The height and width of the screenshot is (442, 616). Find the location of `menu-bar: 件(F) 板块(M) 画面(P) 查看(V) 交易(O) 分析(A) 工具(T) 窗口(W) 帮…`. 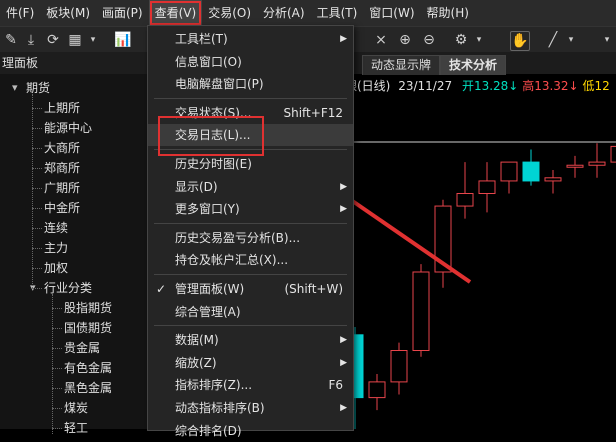

menu-bar: 件(F) 板块(M) 画面(P) 查看(V) 交易(O) 分析(A) 工具(T) 窗口(W) 帮… is located at coordinates (308, 13).